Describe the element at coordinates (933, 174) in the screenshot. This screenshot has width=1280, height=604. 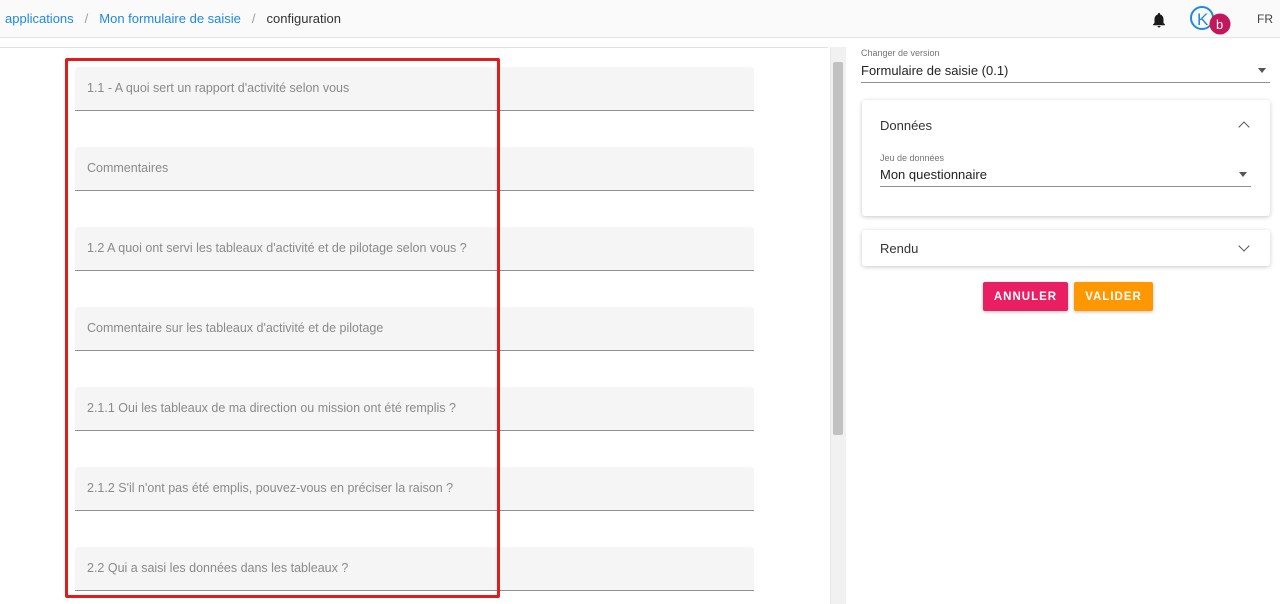
I see `dataset-value: Mon questionnaire` at that location.